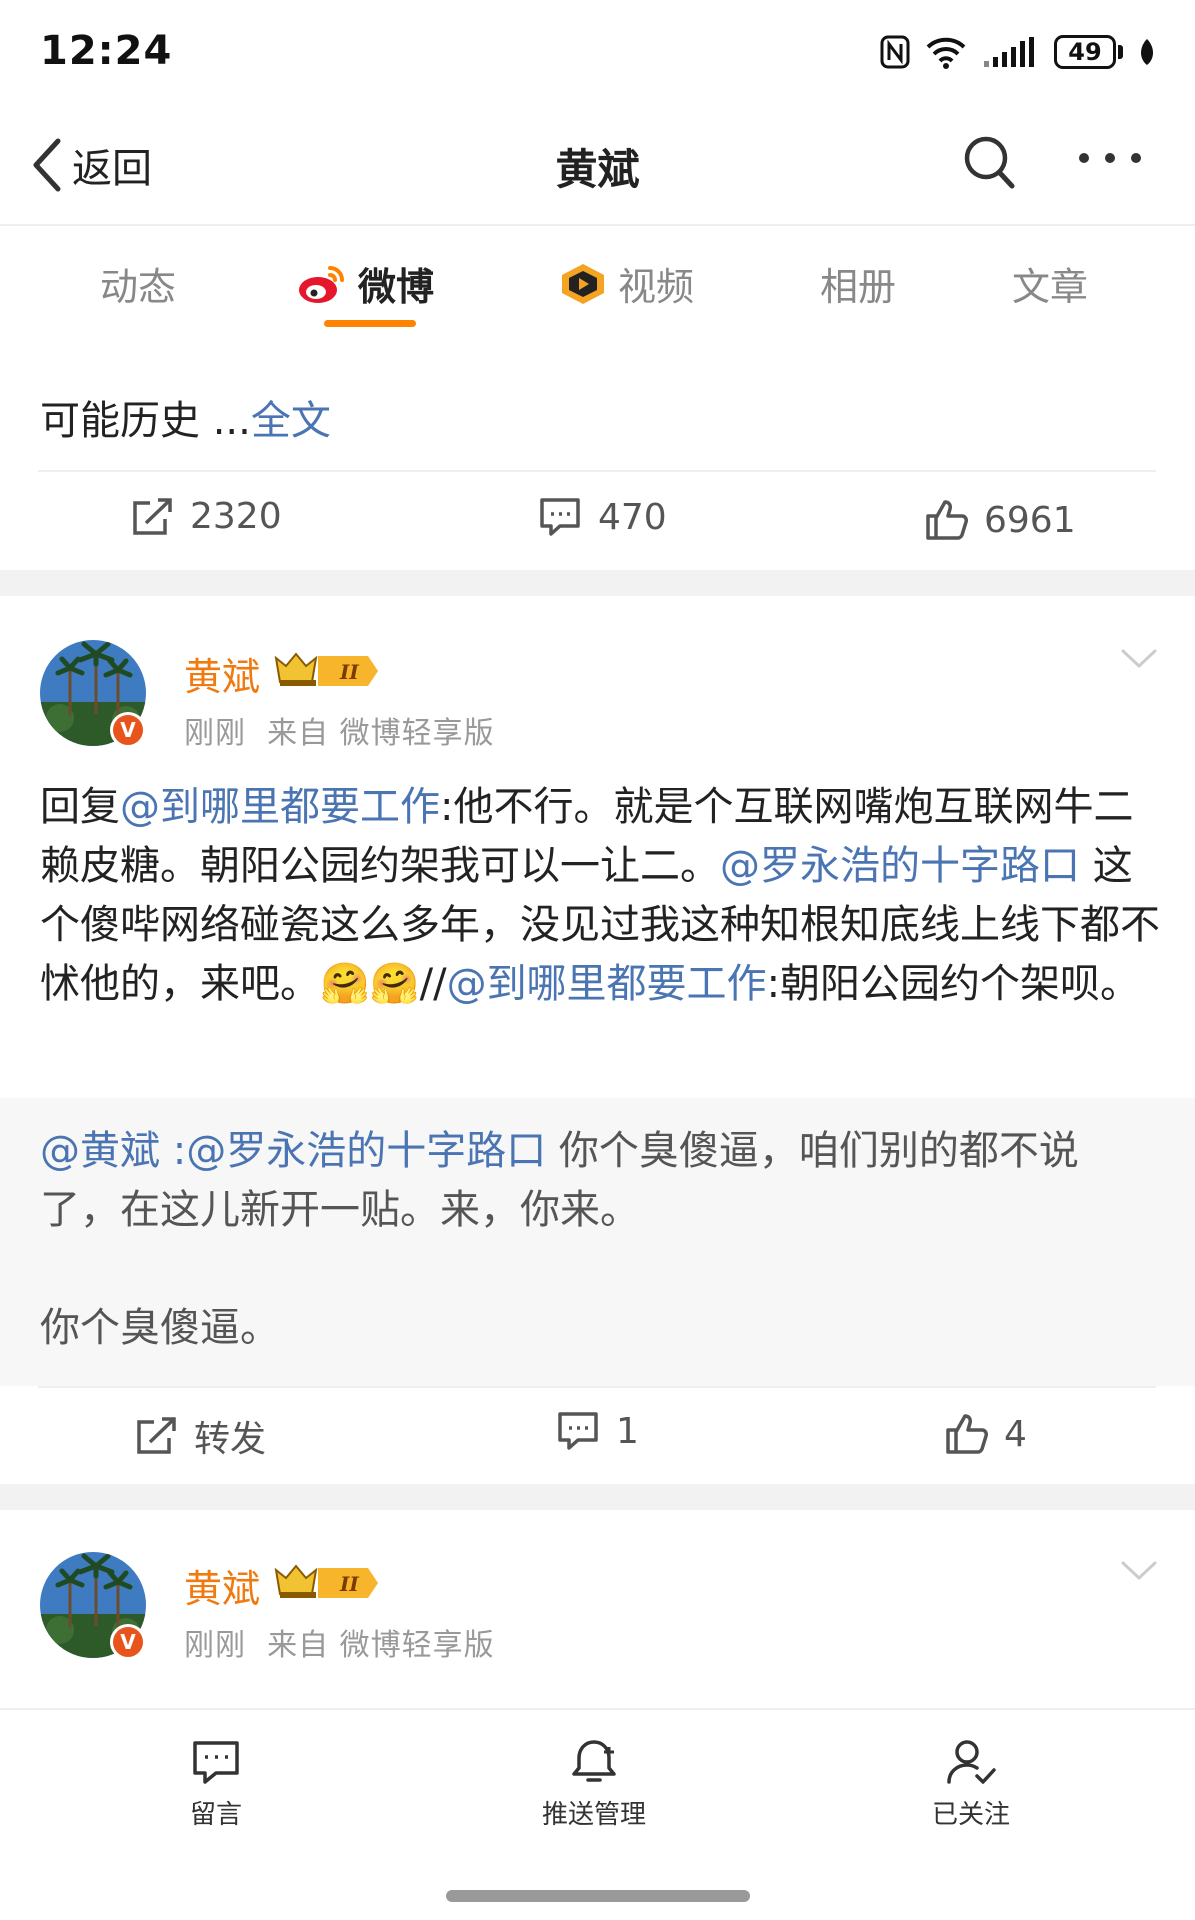  What do you see at coordinates (160, 1328) in the screenshot?
I see `quoted-post-line2: 你个臭傻逼。` at bounding box center [160, 1328].